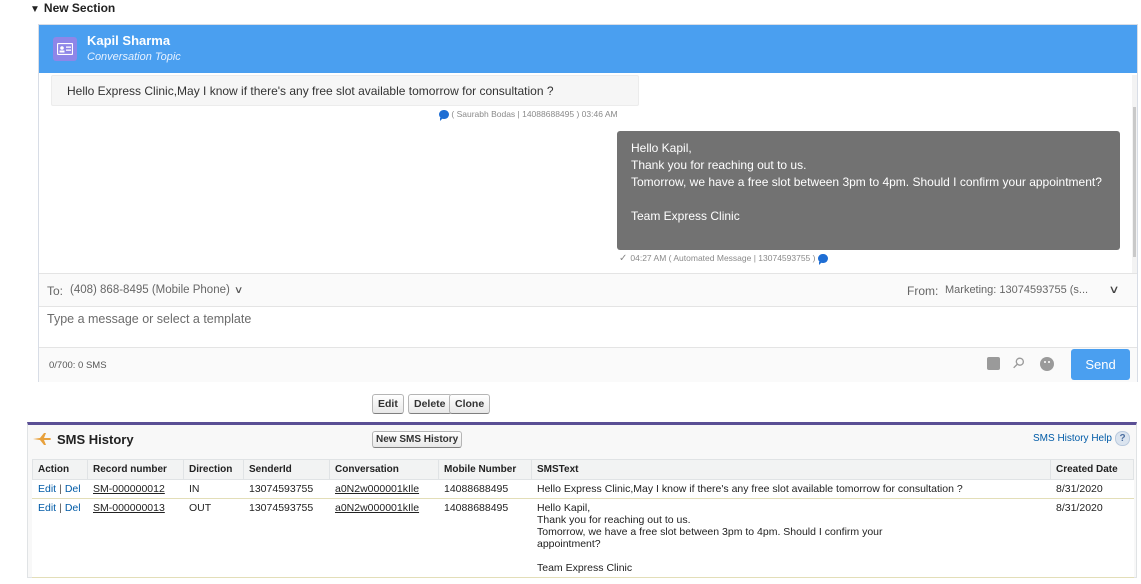 The image size is (1141, 584). I want to click on incoming-meta-text: ( Saurabh Bodas | 14088688495 ) 03:46 AM, so click(534, 114).